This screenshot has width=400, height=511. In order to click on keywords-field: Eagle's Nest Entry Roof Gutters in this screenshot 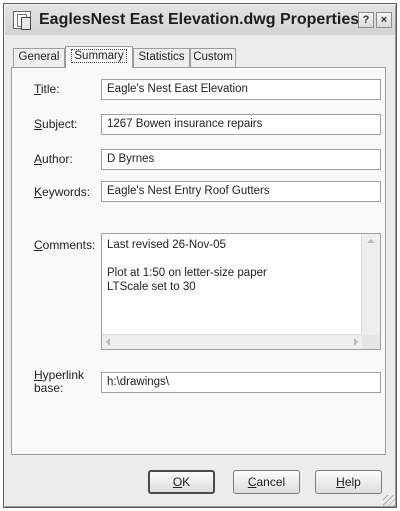, I will do `click(241, 191)`.